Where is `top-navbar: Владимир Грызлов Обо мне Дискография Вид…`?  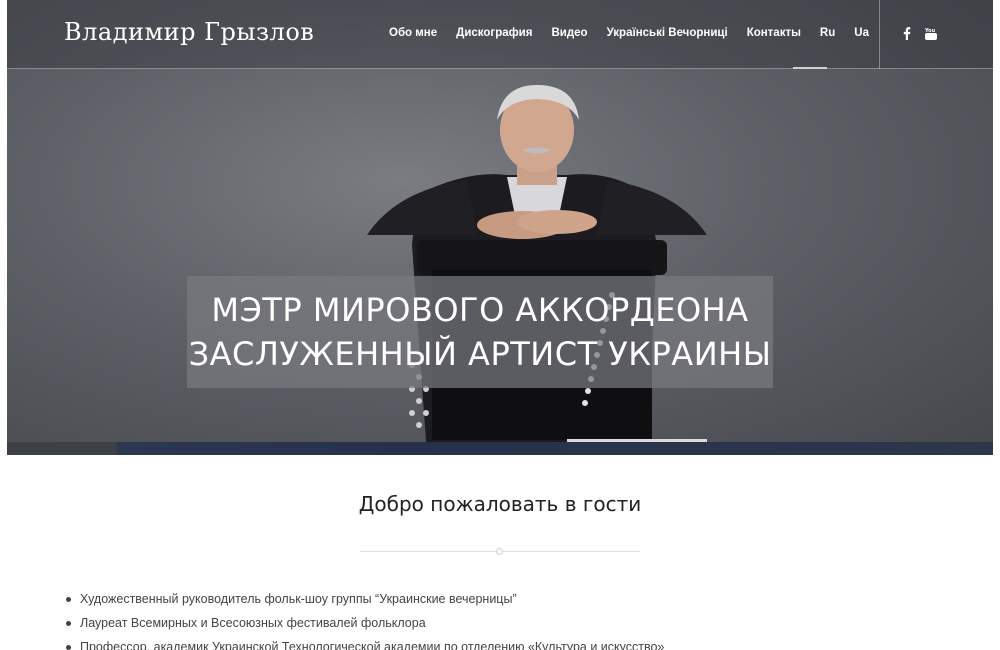
top-navbar: Владимир Грызлов Обо мне Дискография Вид… is located at coordinates (500, 34).